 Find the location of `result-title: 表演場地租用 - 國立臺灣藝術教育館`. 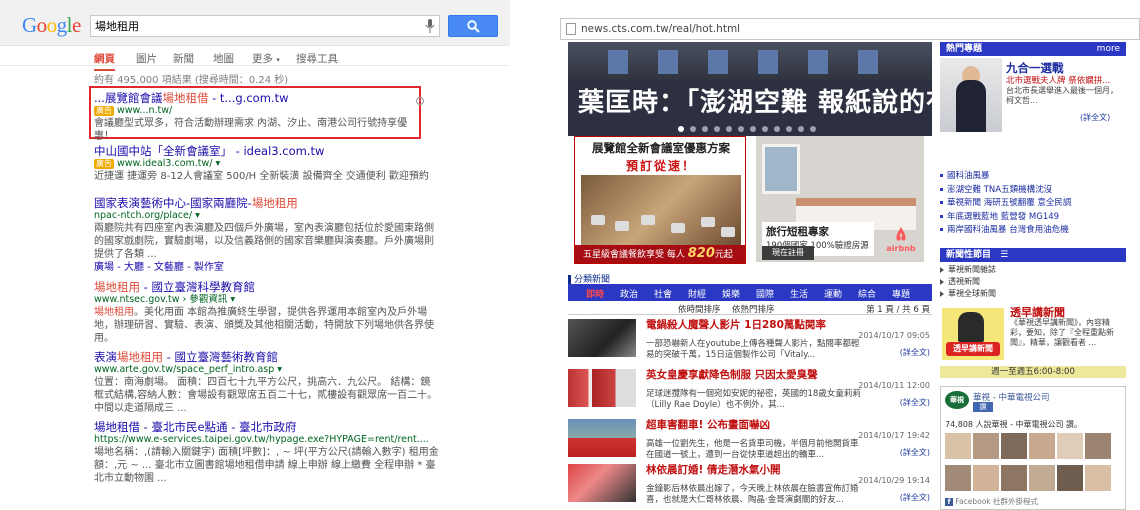

result-title: 表演場地租用 - 國立臺灣藝術教育館 is located at coordinates (266, 357).